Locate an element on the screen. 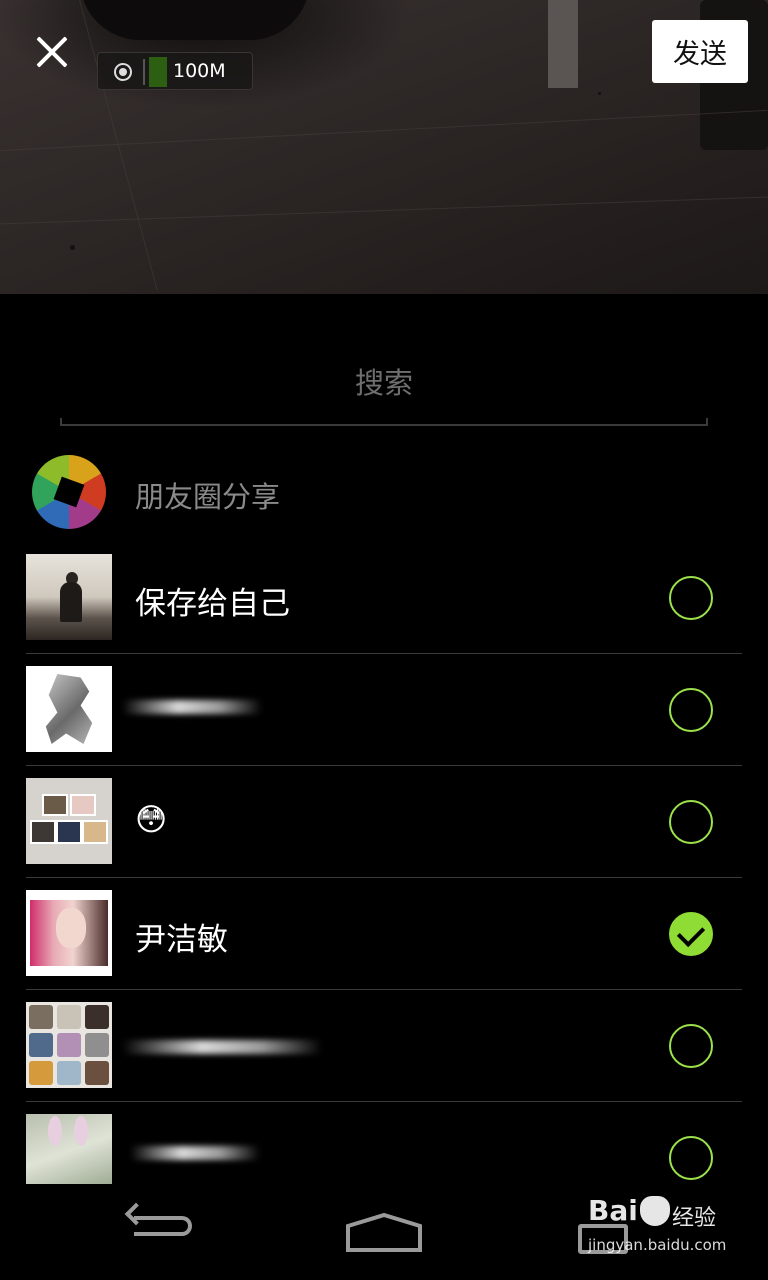  search-box is located at coordinates (384, 383).